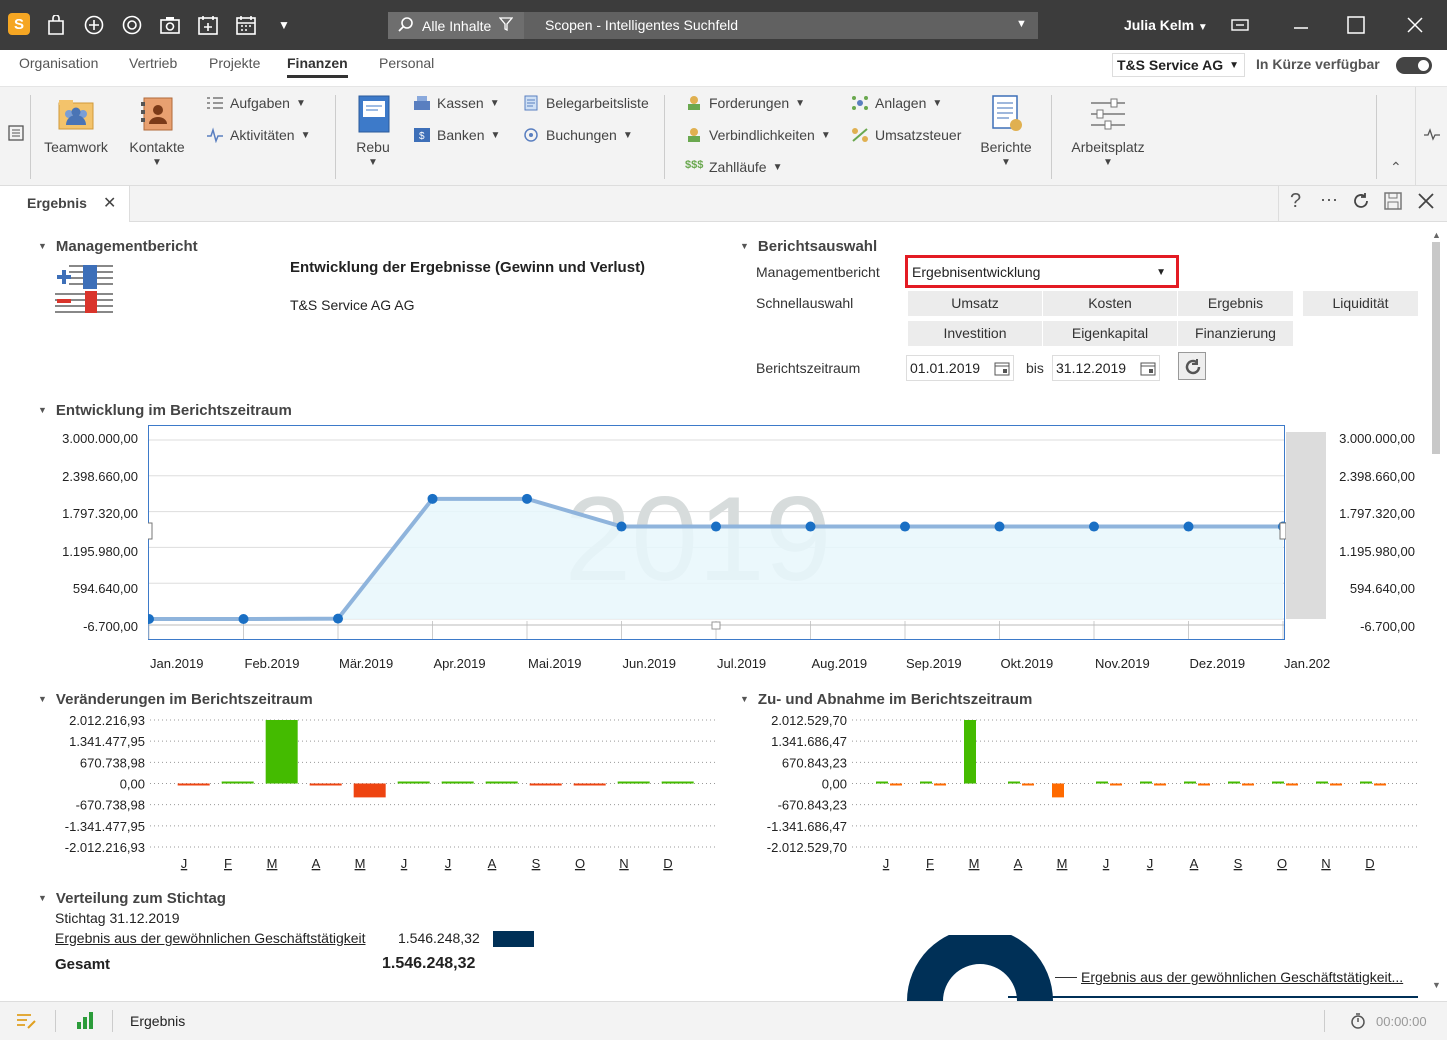  What do you see at coordinates (173, 410) in the screenshot?
I see `section-entwicklung-label: Entwicklung im Berichtszeitraum` at bounding box center [173, 410].